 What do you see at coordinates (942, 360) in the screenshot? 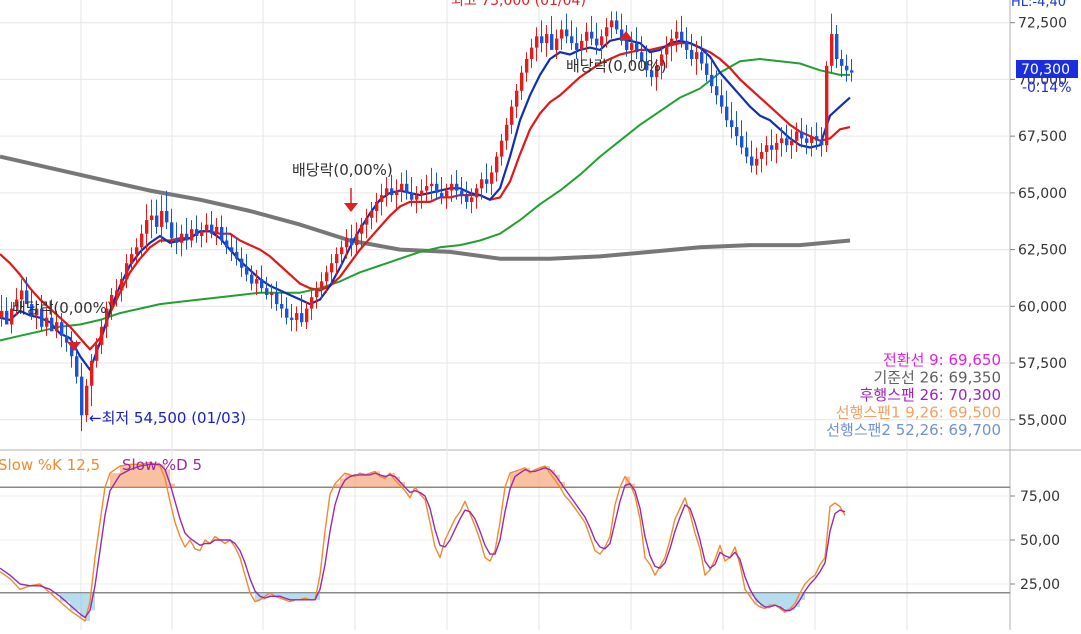
I see `legend-entry: 전환선 9: 69,650` at bounding box center [942, 360].